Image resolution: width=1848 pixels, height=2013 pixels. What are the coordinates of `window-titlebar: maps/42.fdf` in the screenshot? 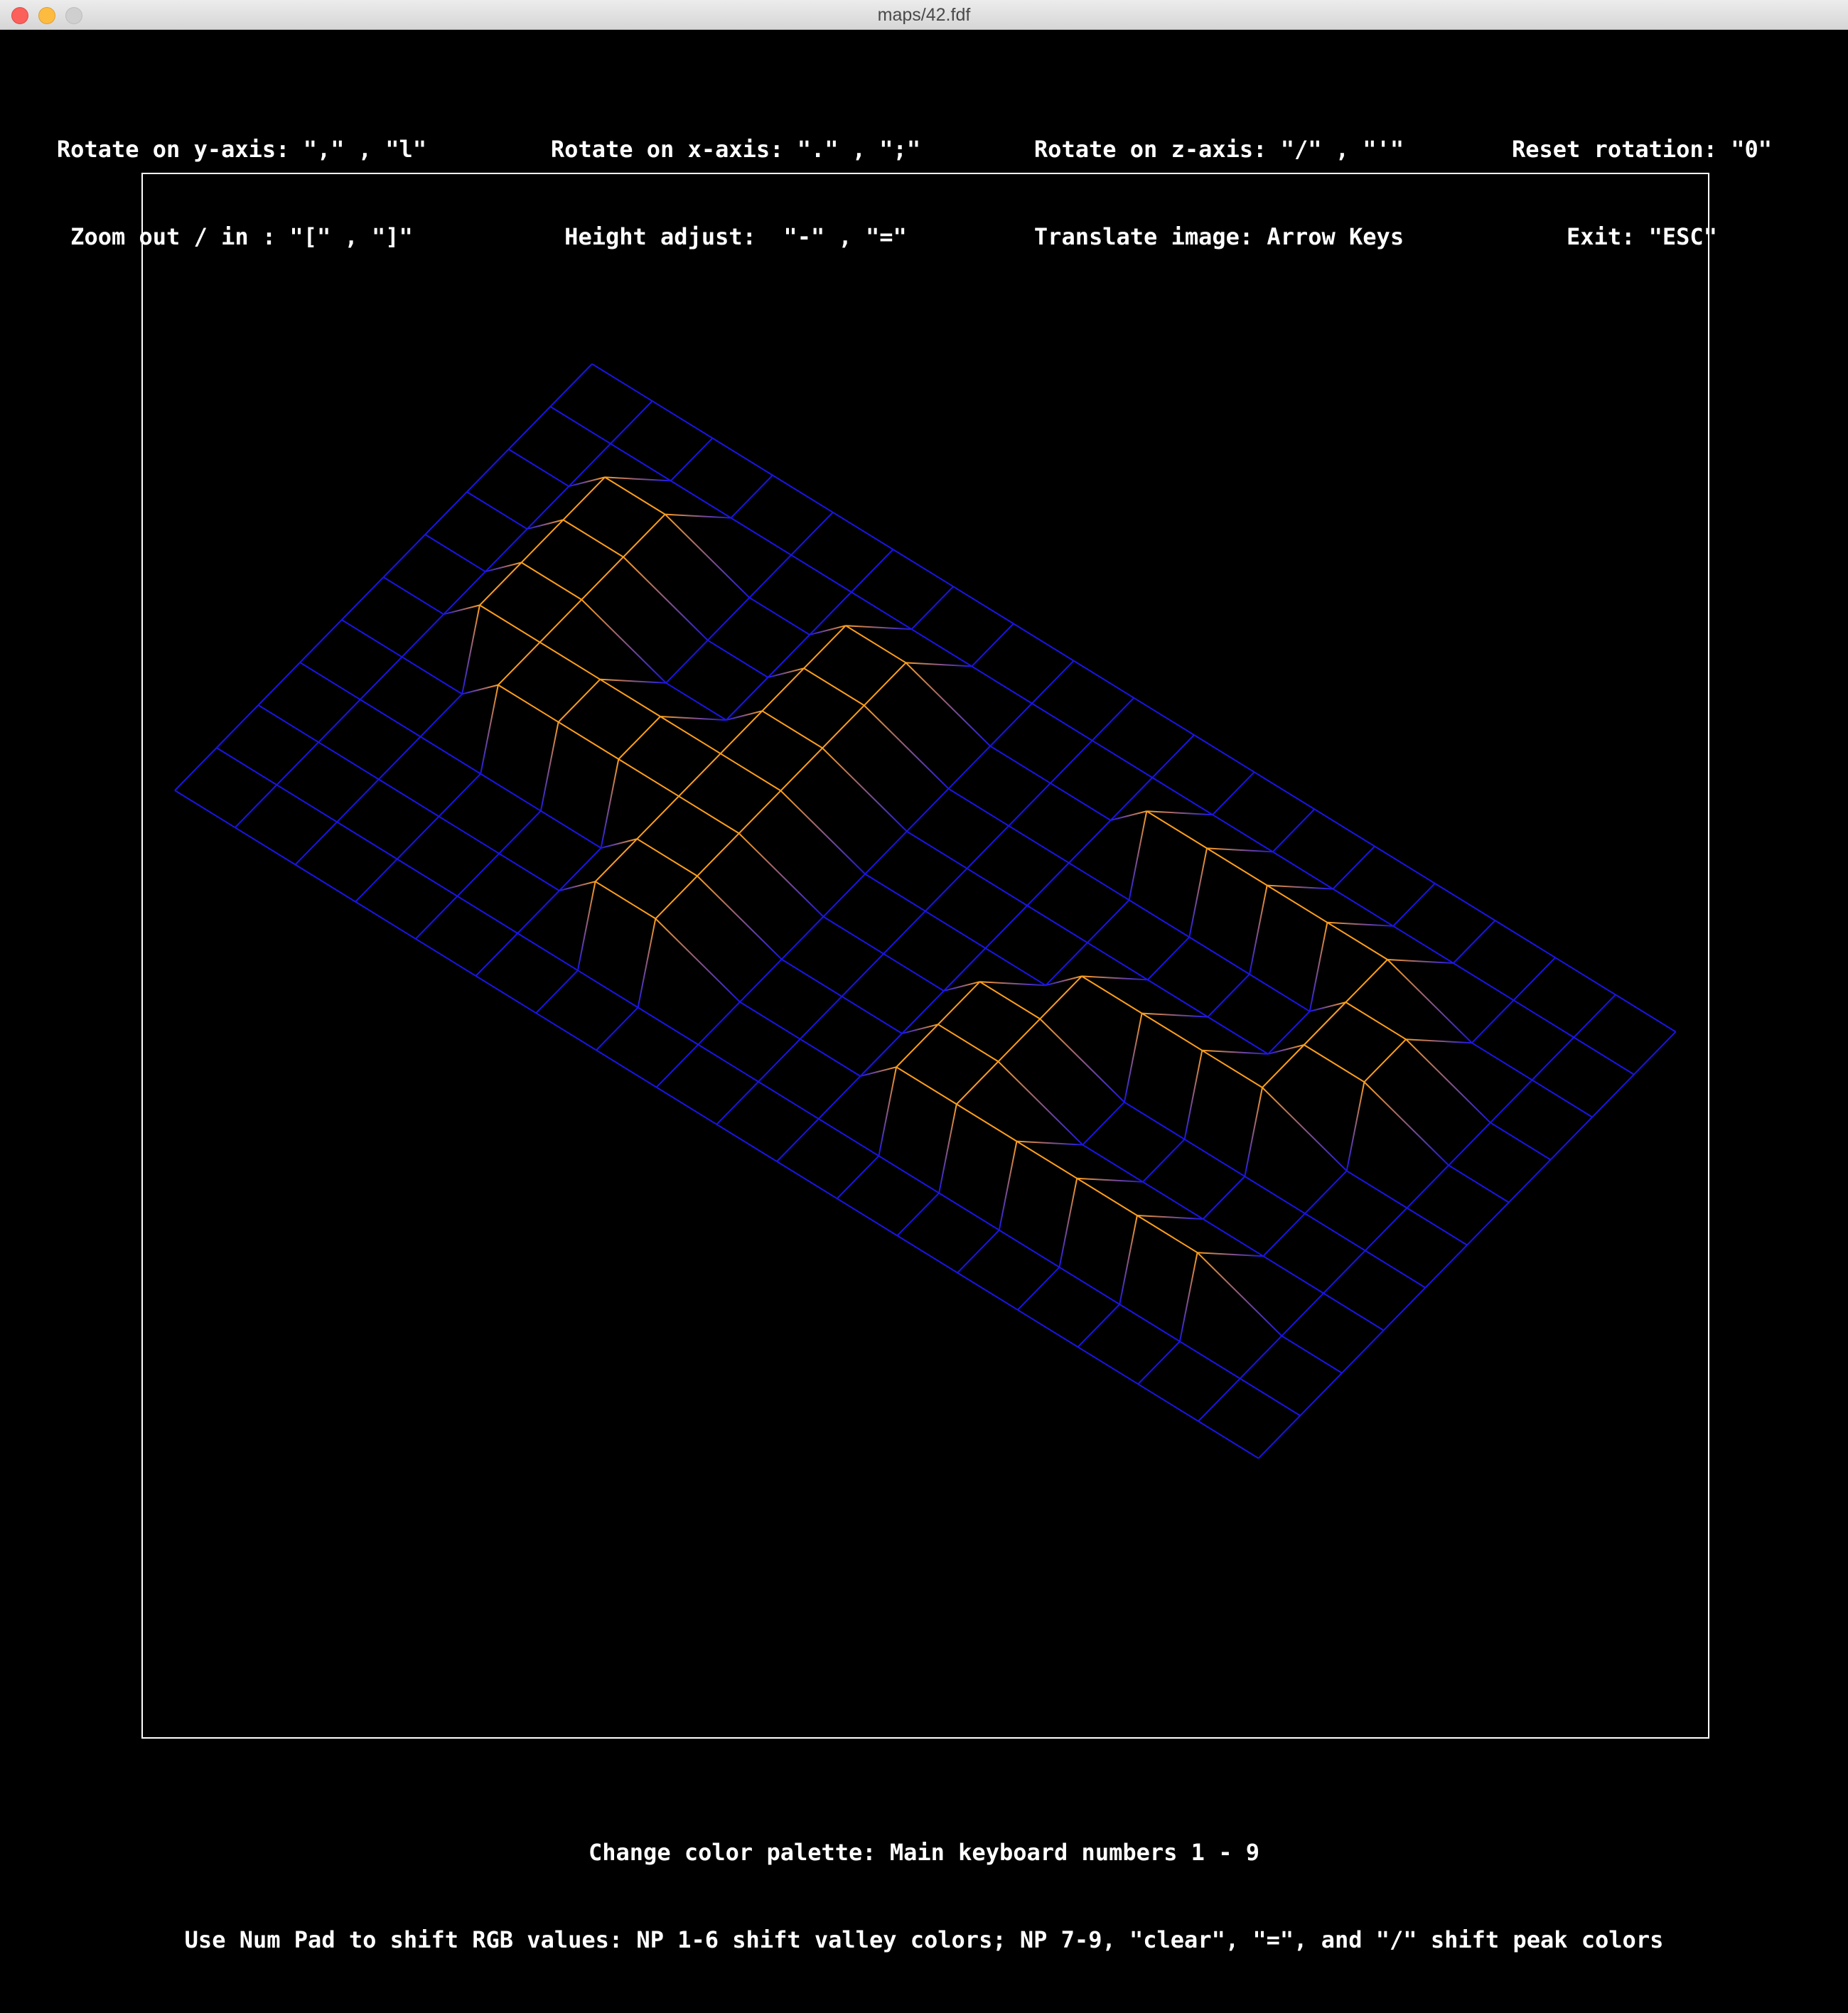 It's located at (924, 15).